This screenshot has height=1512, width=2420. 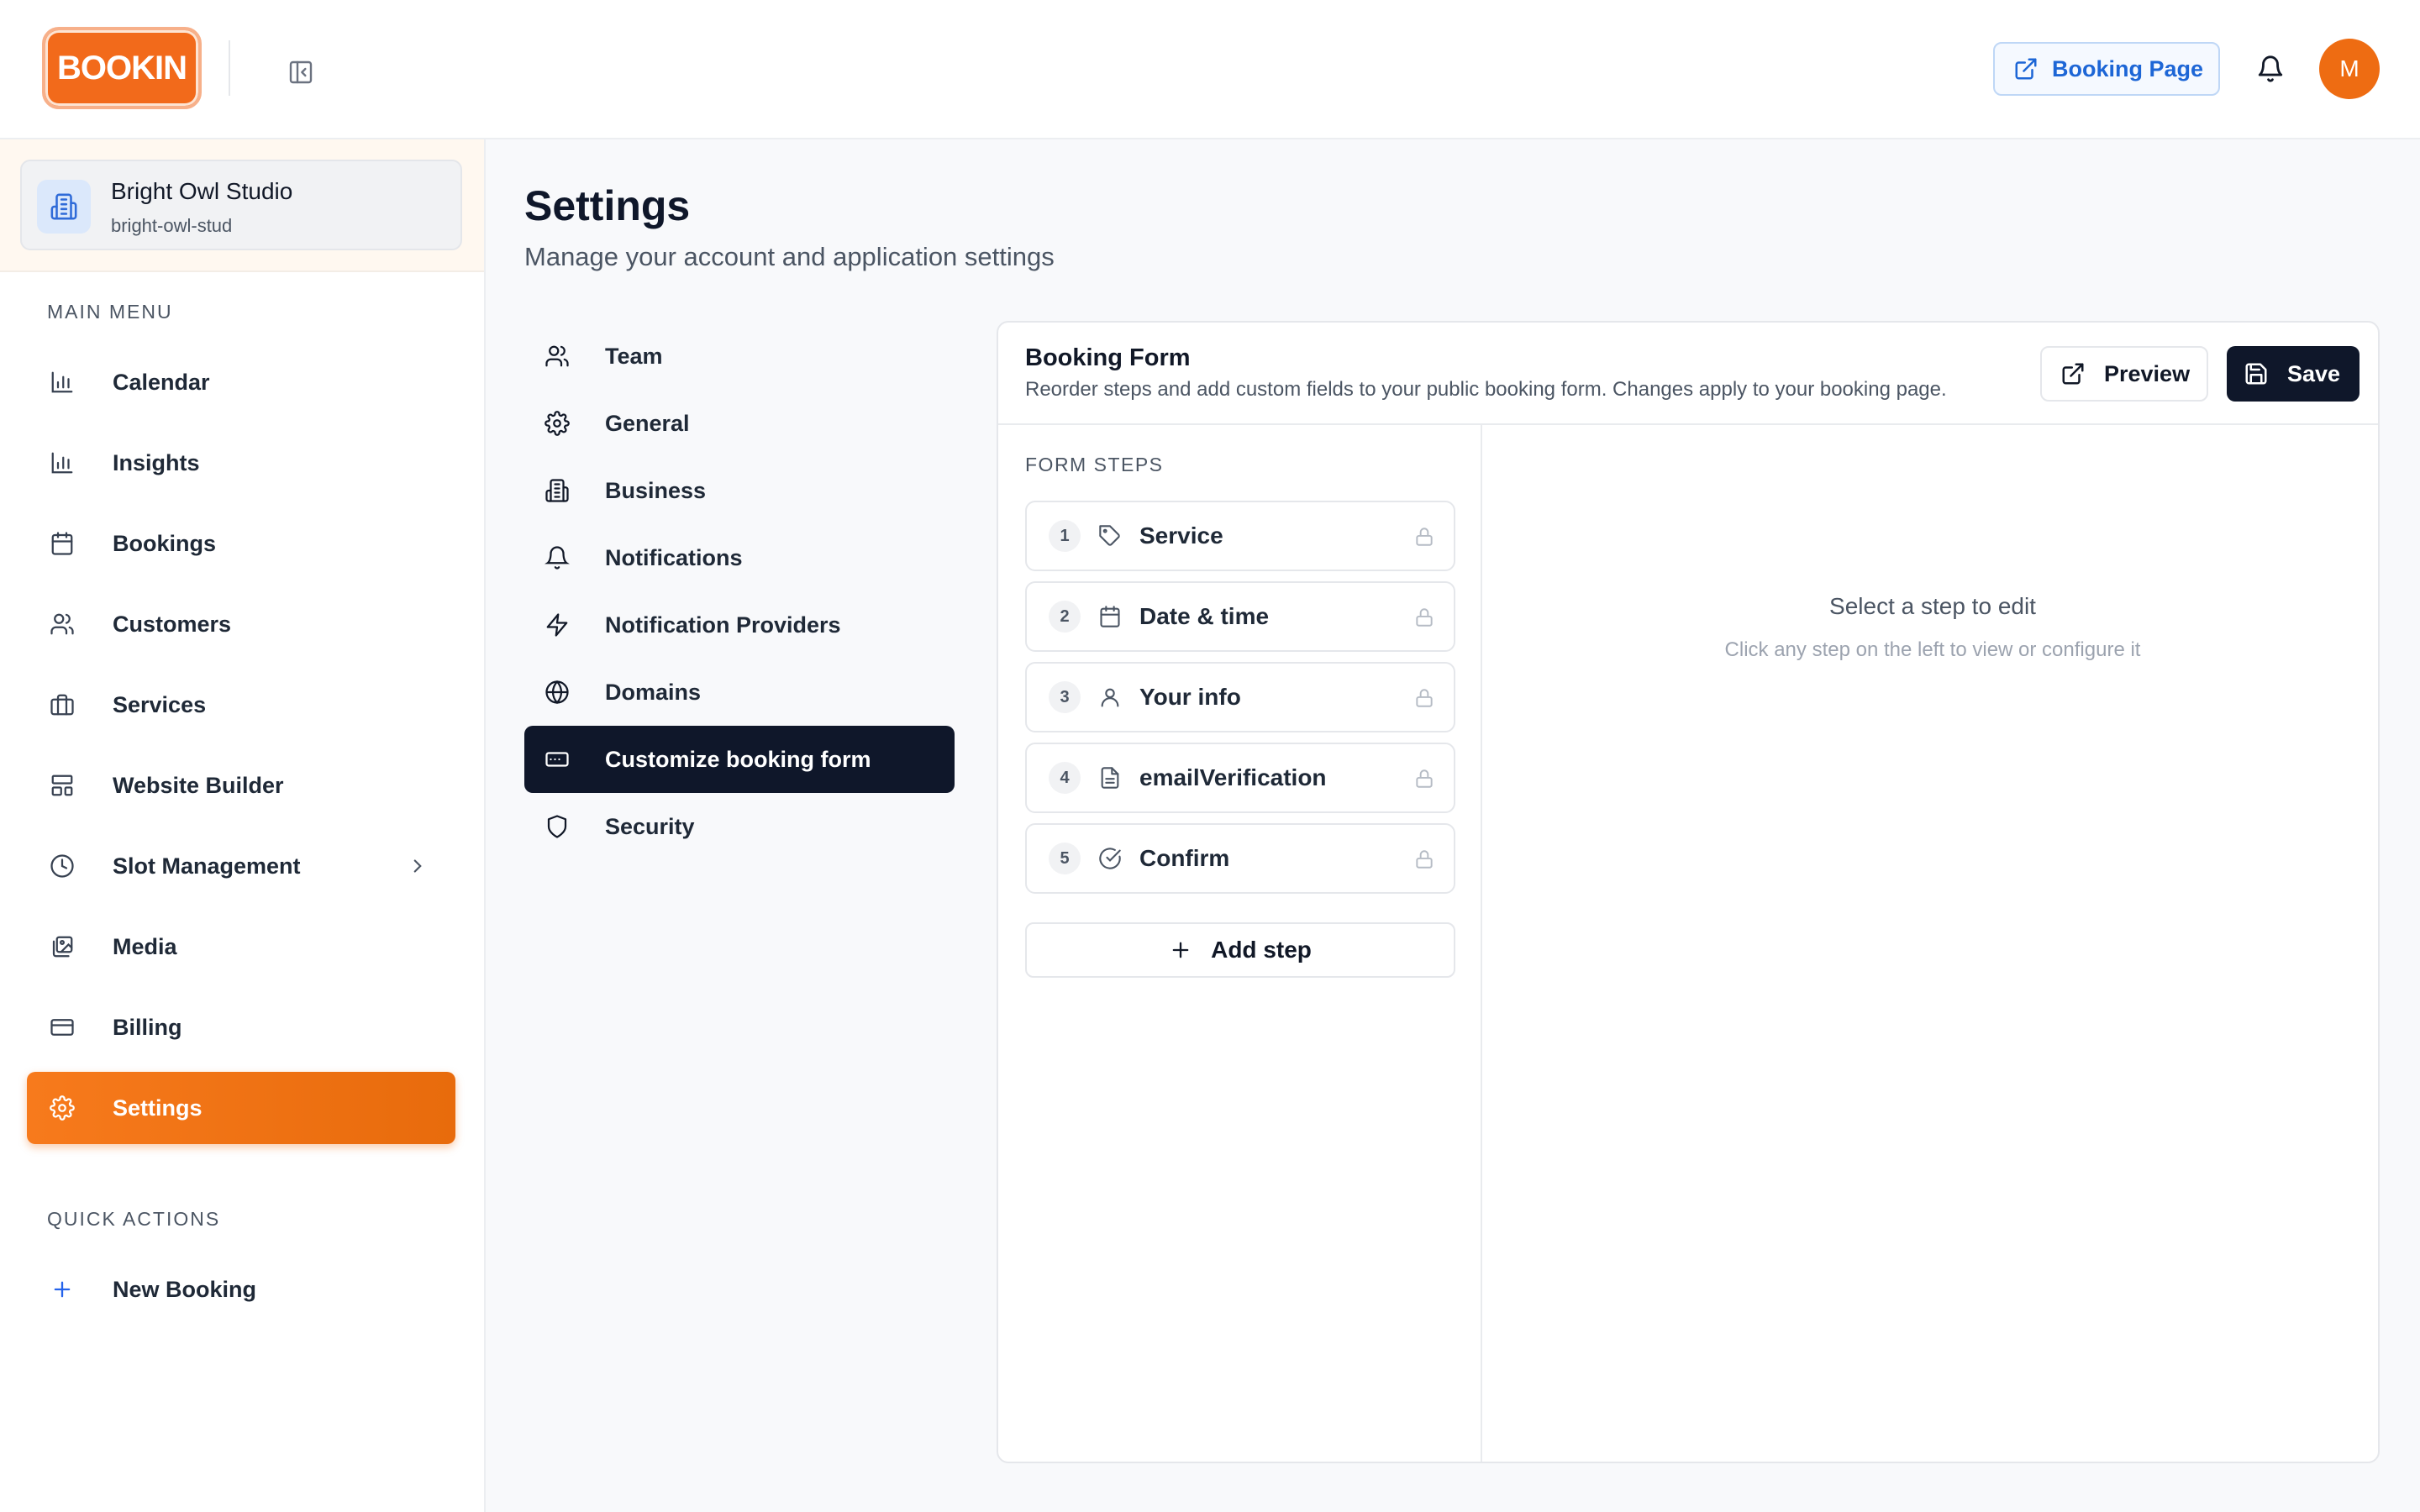 I want to click on settings-tab-notifications: Notifications, so click(x=739, y=557).